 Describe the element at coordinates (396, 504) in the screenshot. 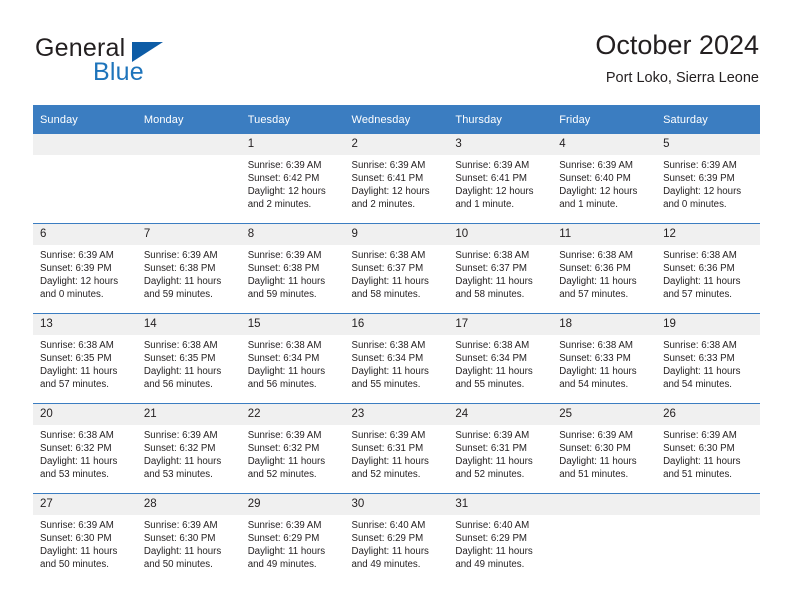

I see `day-number: 30` at that location.